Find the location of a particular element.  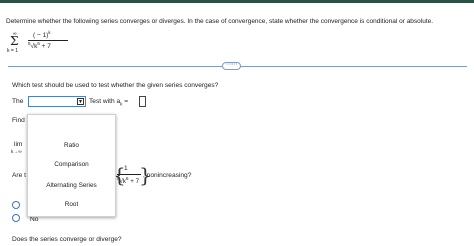

term-numerator: 1 is located at coordinates (126, 168).